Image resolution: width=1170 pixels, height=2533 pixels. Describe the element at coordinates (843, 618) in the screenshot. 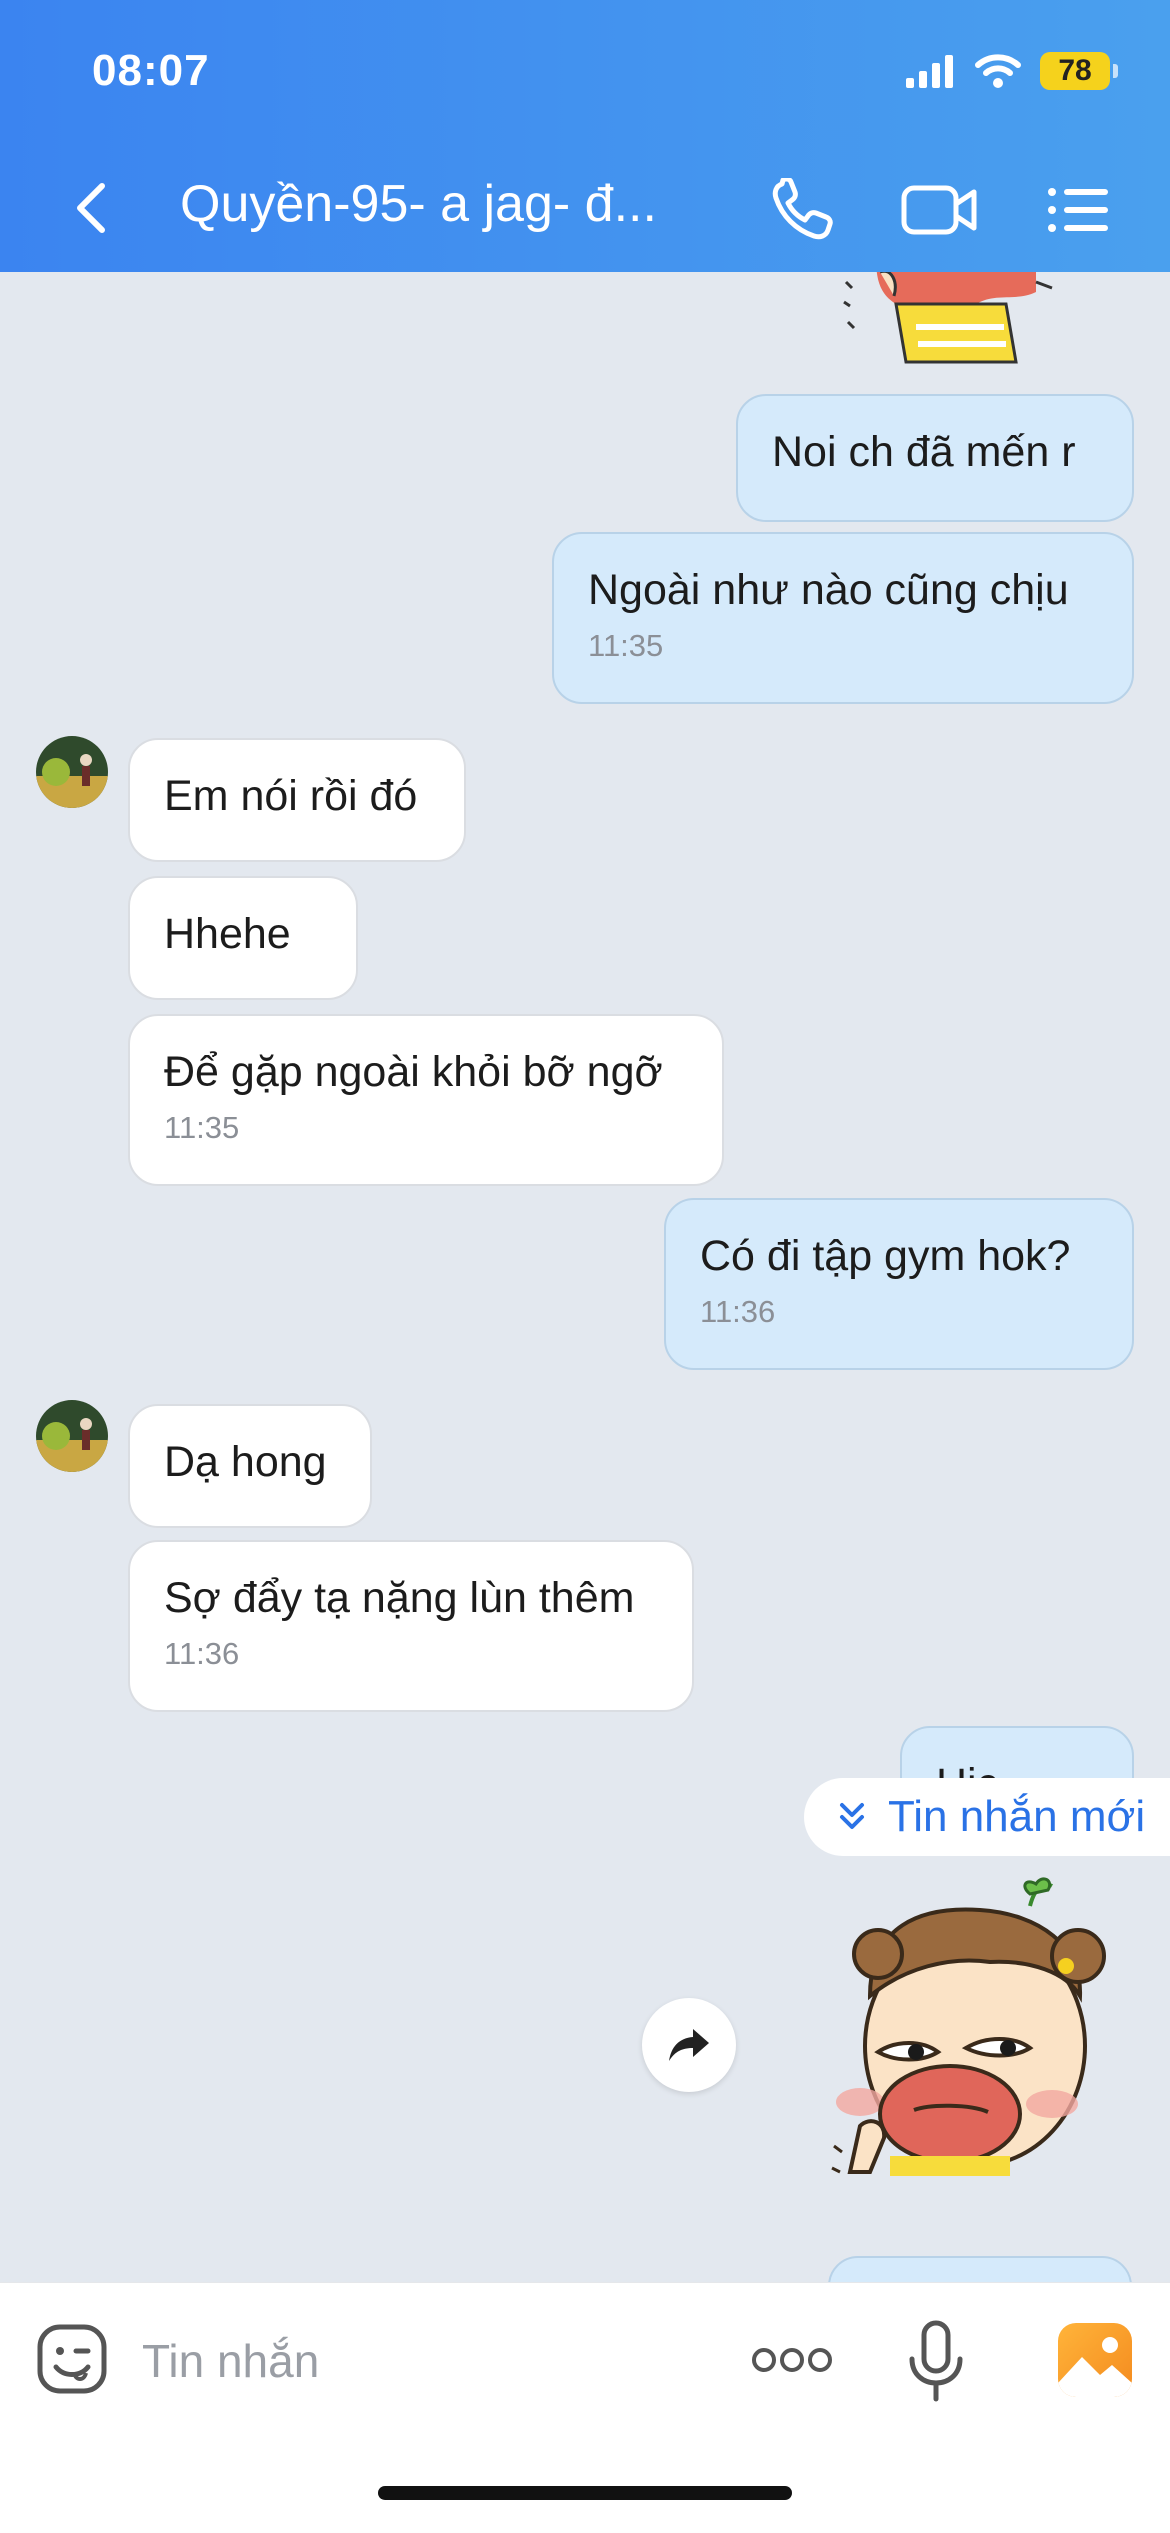

I see `message-bubble-mine: Ngoài như nào cũng chịu 11:35` at that location.